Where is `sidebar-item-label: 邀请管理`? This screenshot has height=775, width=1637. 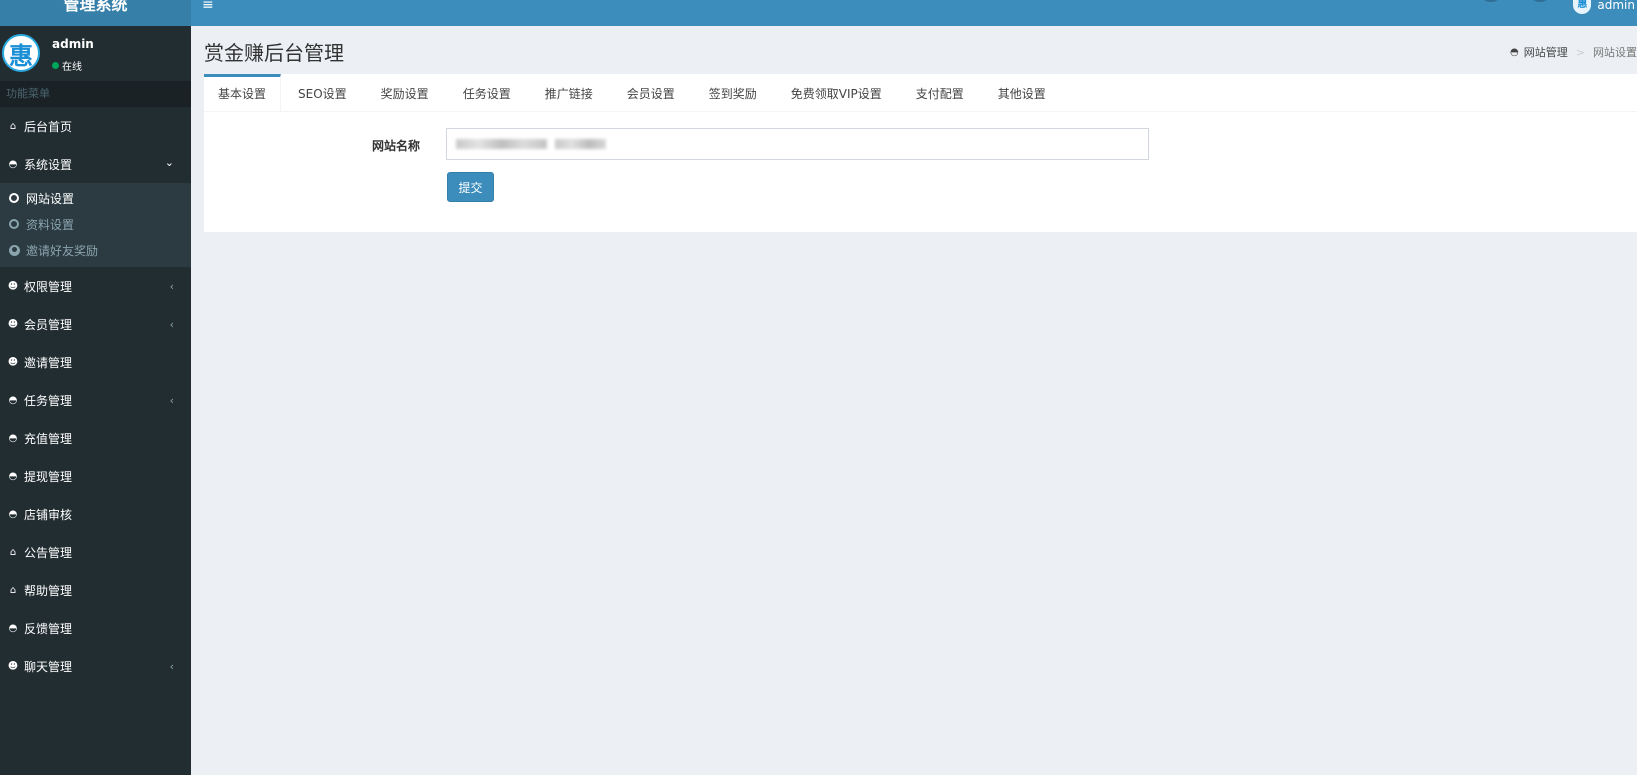
sidebar-item-label: 邀请管理 is located at coordinates (48, 362).